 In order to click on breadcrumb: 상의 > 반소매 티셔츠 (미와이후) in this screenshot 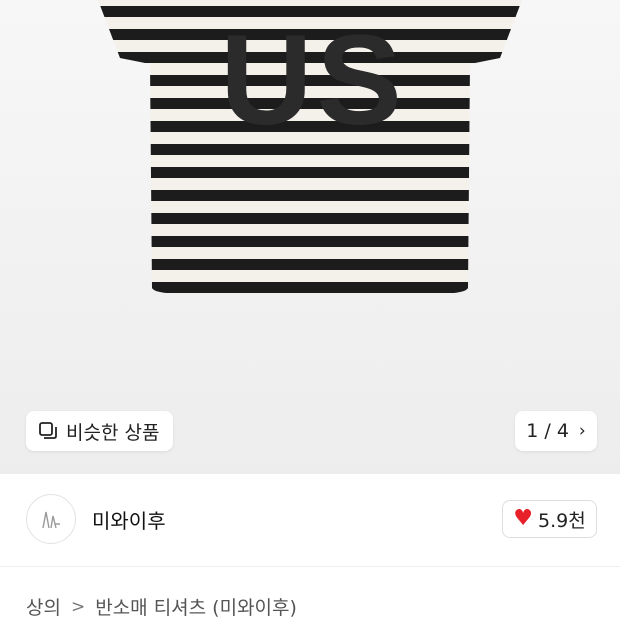, I will do `click(161, 606)`.